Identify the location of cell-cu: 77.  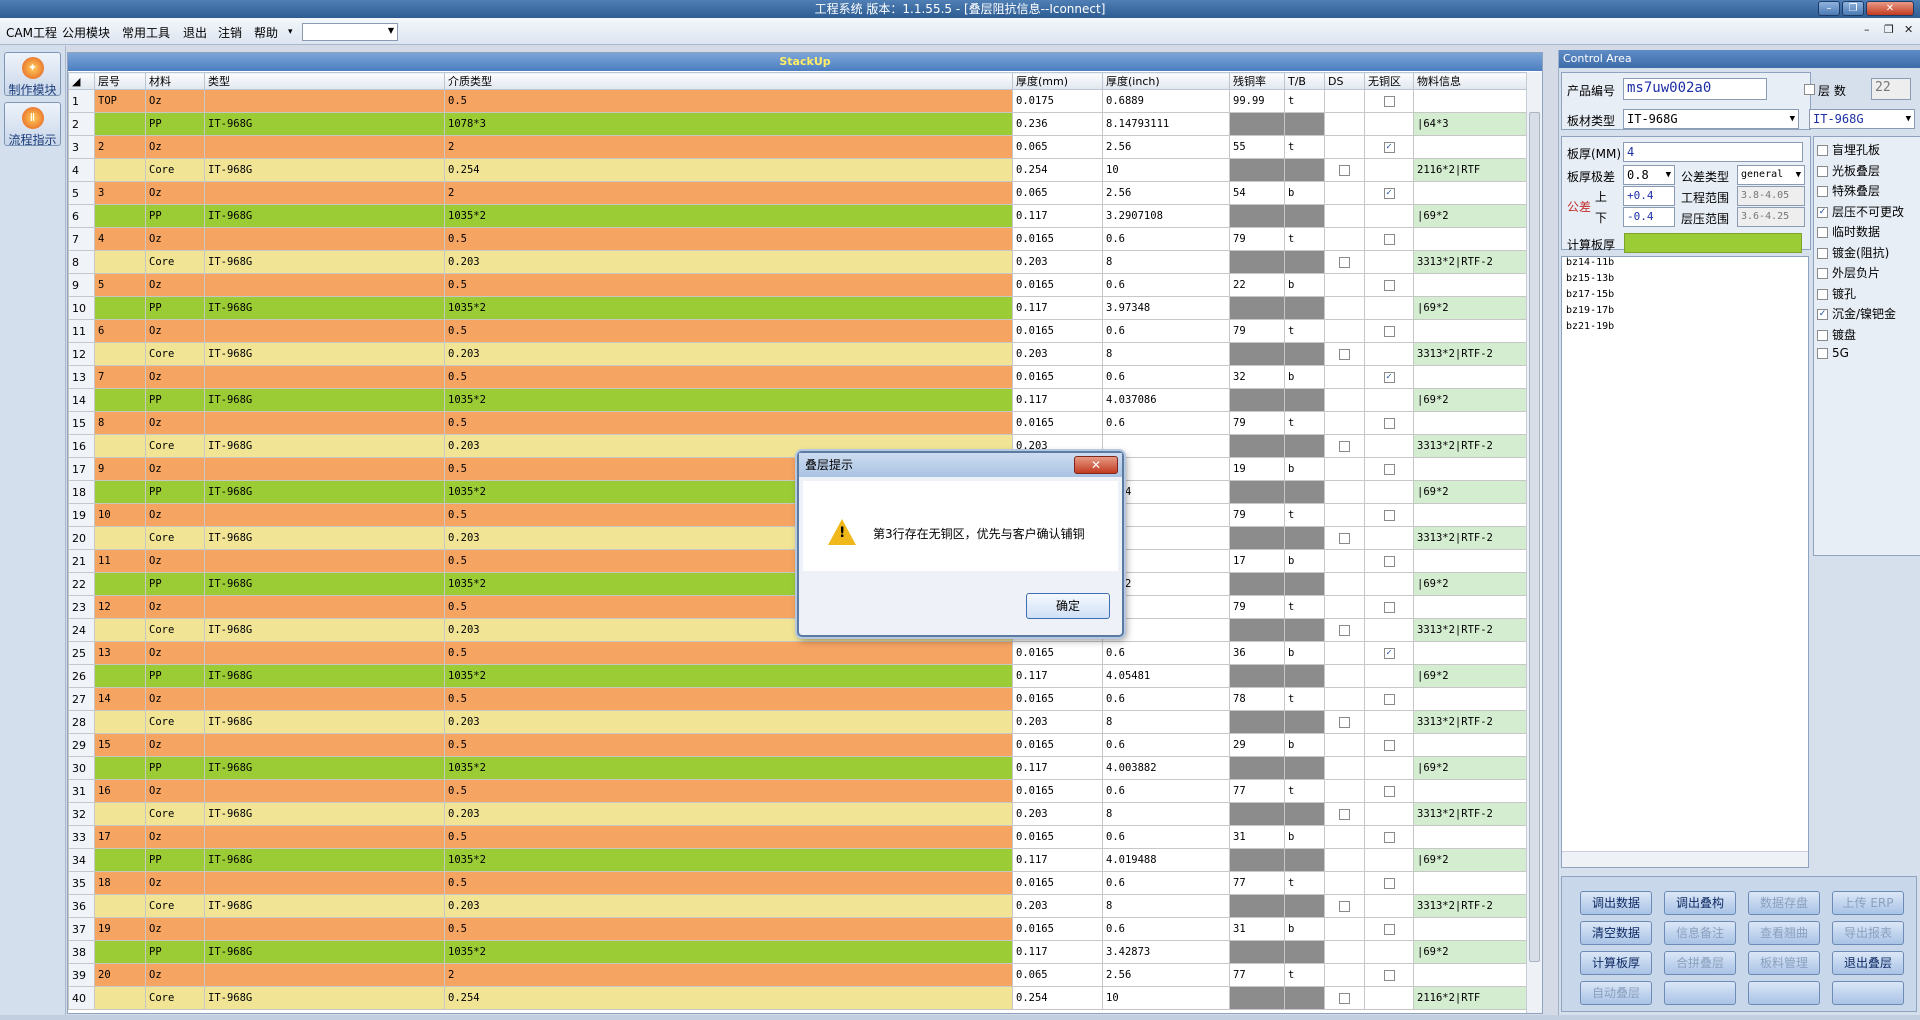
(1257, 975).